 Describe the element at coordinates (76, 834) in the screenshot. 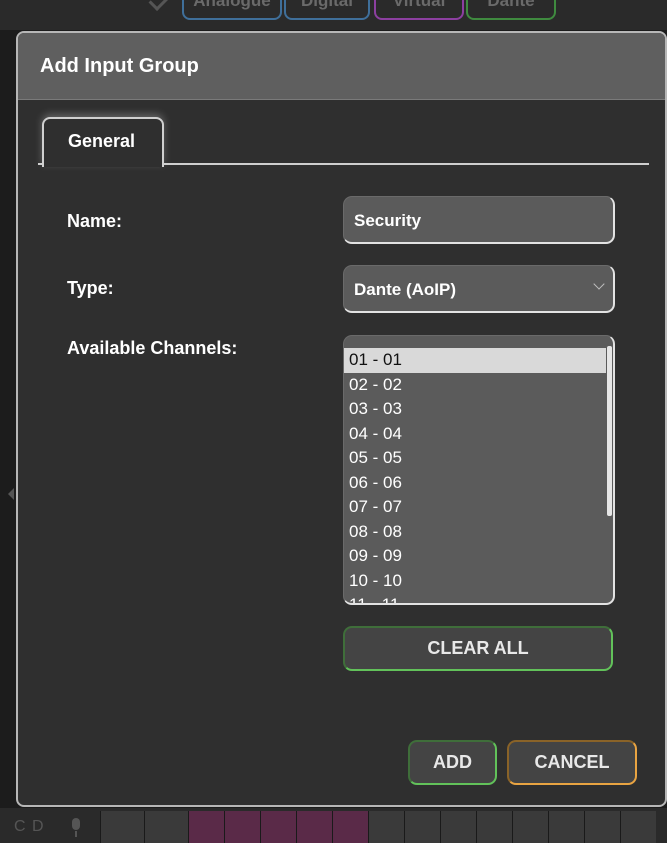

I see `microphone-icon-stem` at that location.